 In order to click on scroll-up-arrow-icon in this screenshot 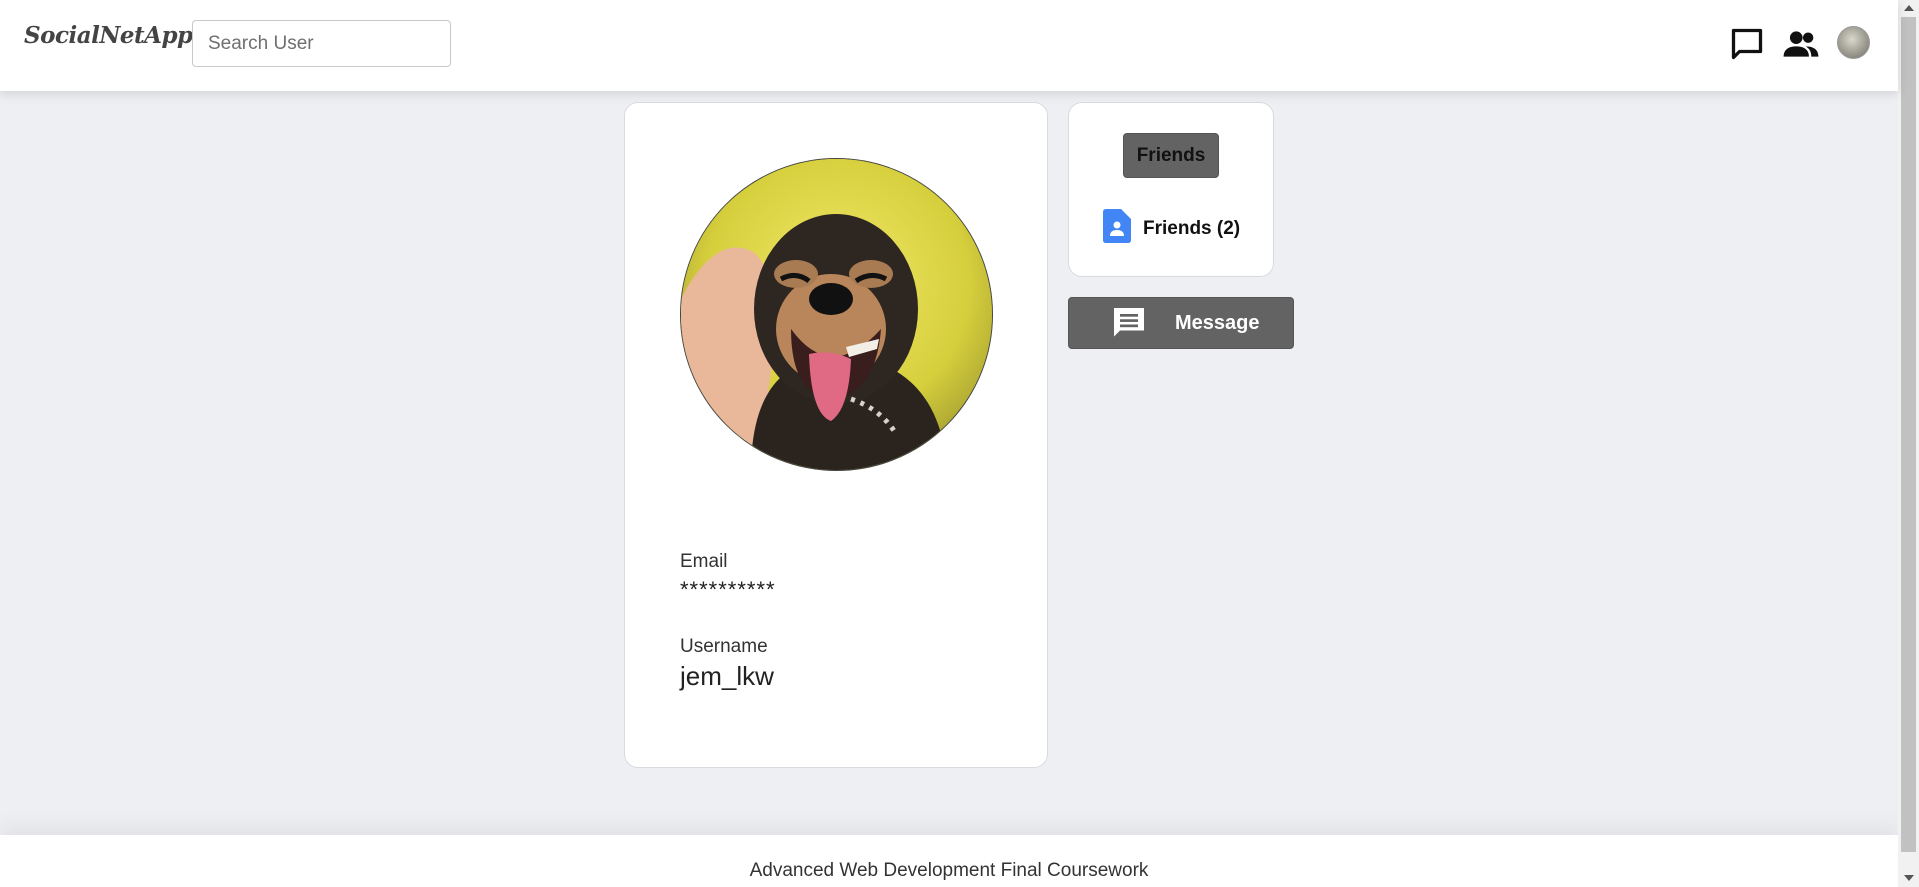, I will do `click(1909, 8)`.